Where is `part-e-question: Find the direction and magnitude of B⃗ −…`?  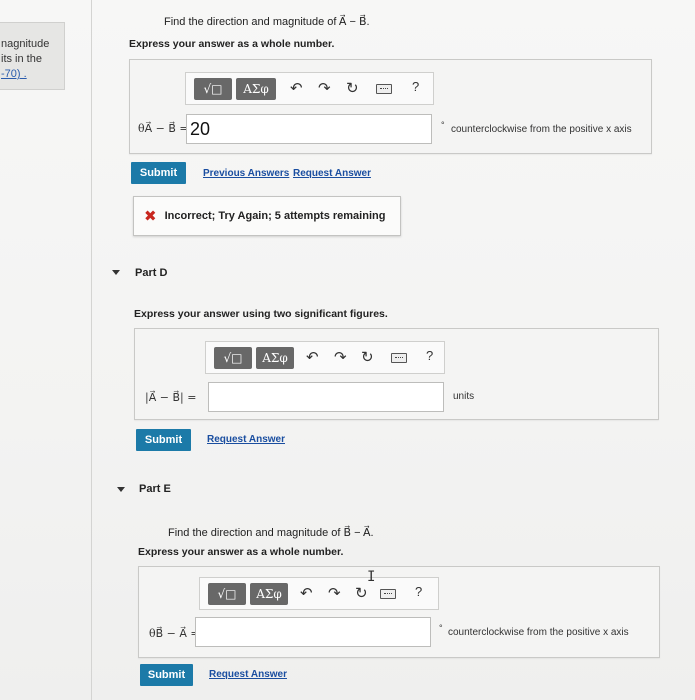
part-e-question: Find the direction and magnitude of B⃗ −… is located at coordinates (271, 533).